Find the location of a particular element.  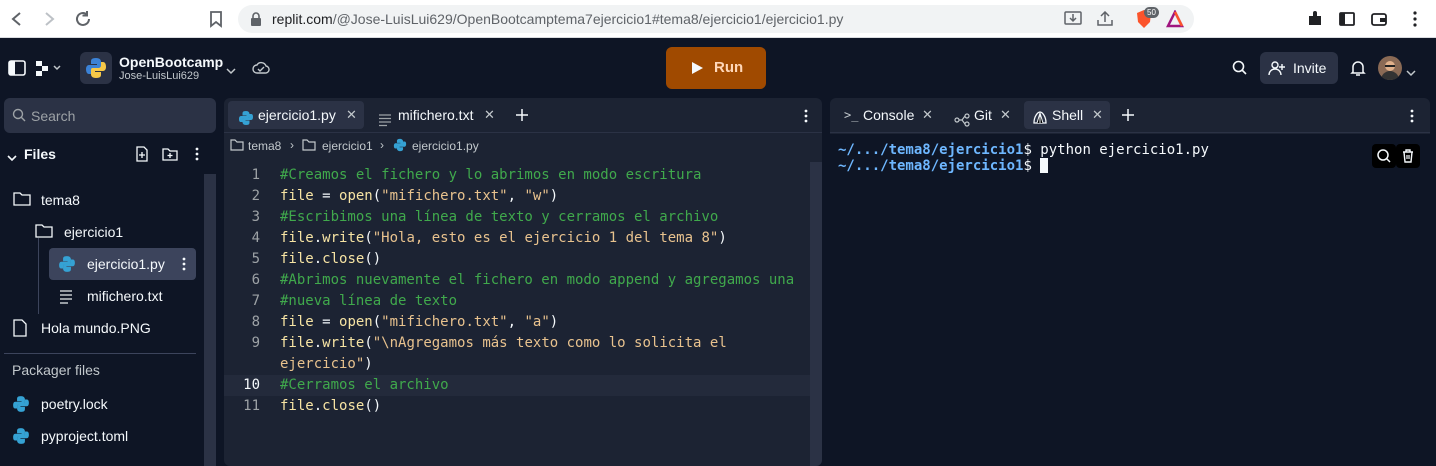

sidebar-item-pyproject: pyproject.toml is located at coordinates (100, 436).